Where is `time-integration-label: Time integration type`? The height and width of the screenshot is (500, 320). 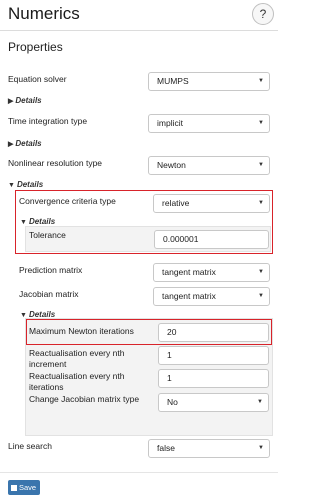 time-integration-label: Time integration type is located at coordinates (48, 121).